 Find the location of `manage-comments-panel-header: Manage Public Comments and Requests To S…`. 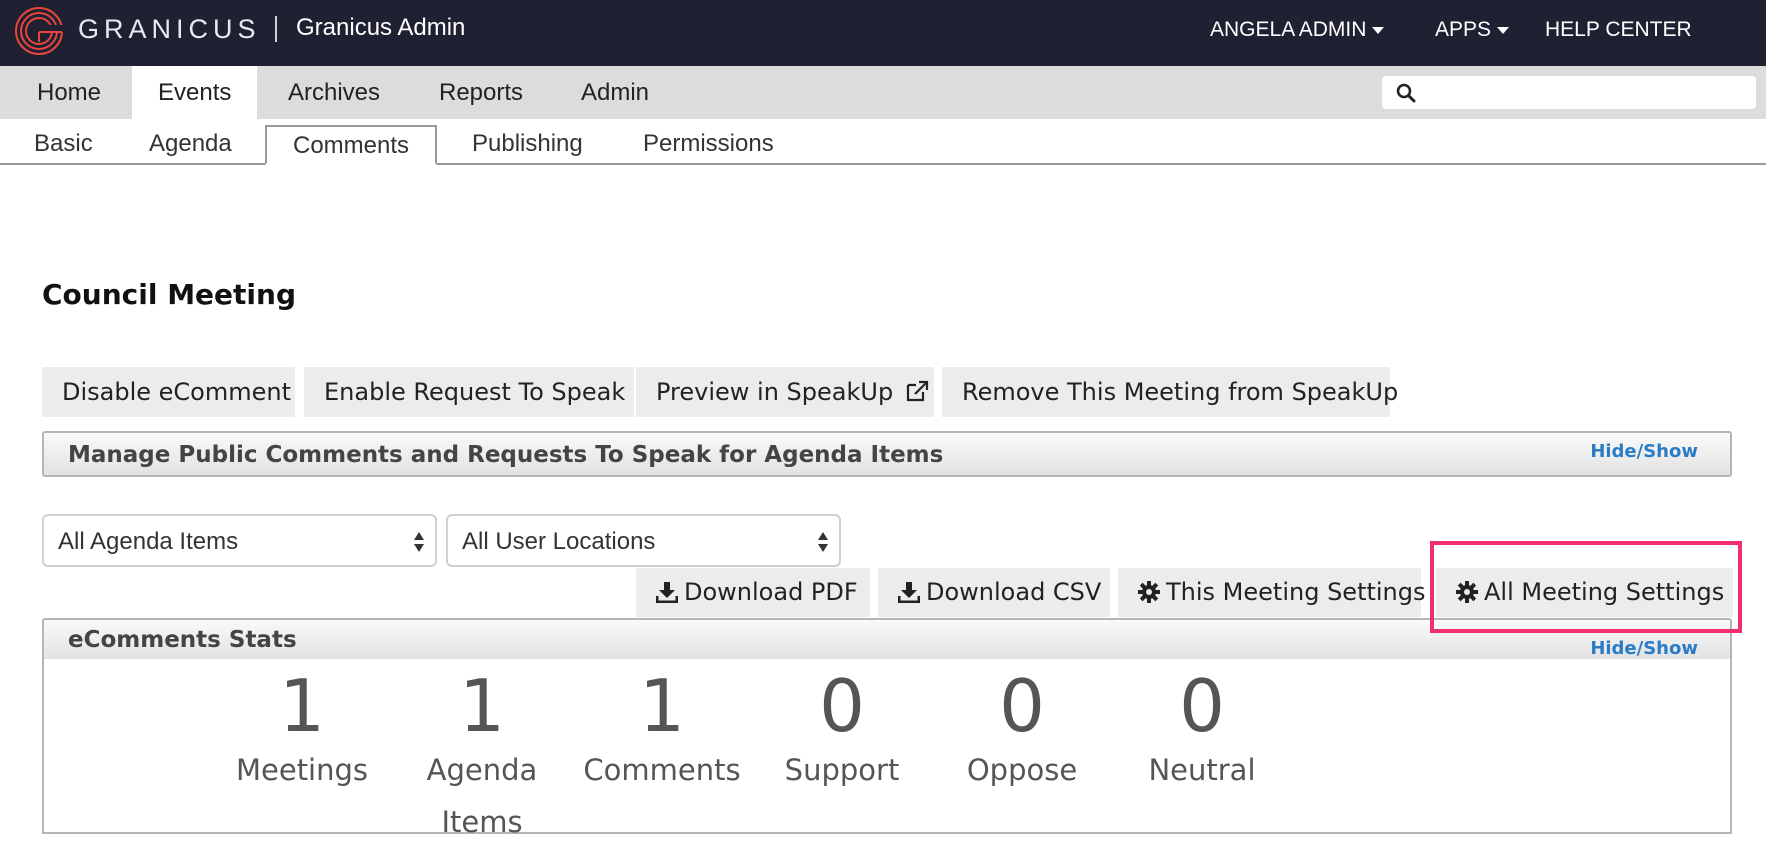

manage-comments-panel-header: Manage Public Comments and Requests To S… is located at coordinates (887, 454).